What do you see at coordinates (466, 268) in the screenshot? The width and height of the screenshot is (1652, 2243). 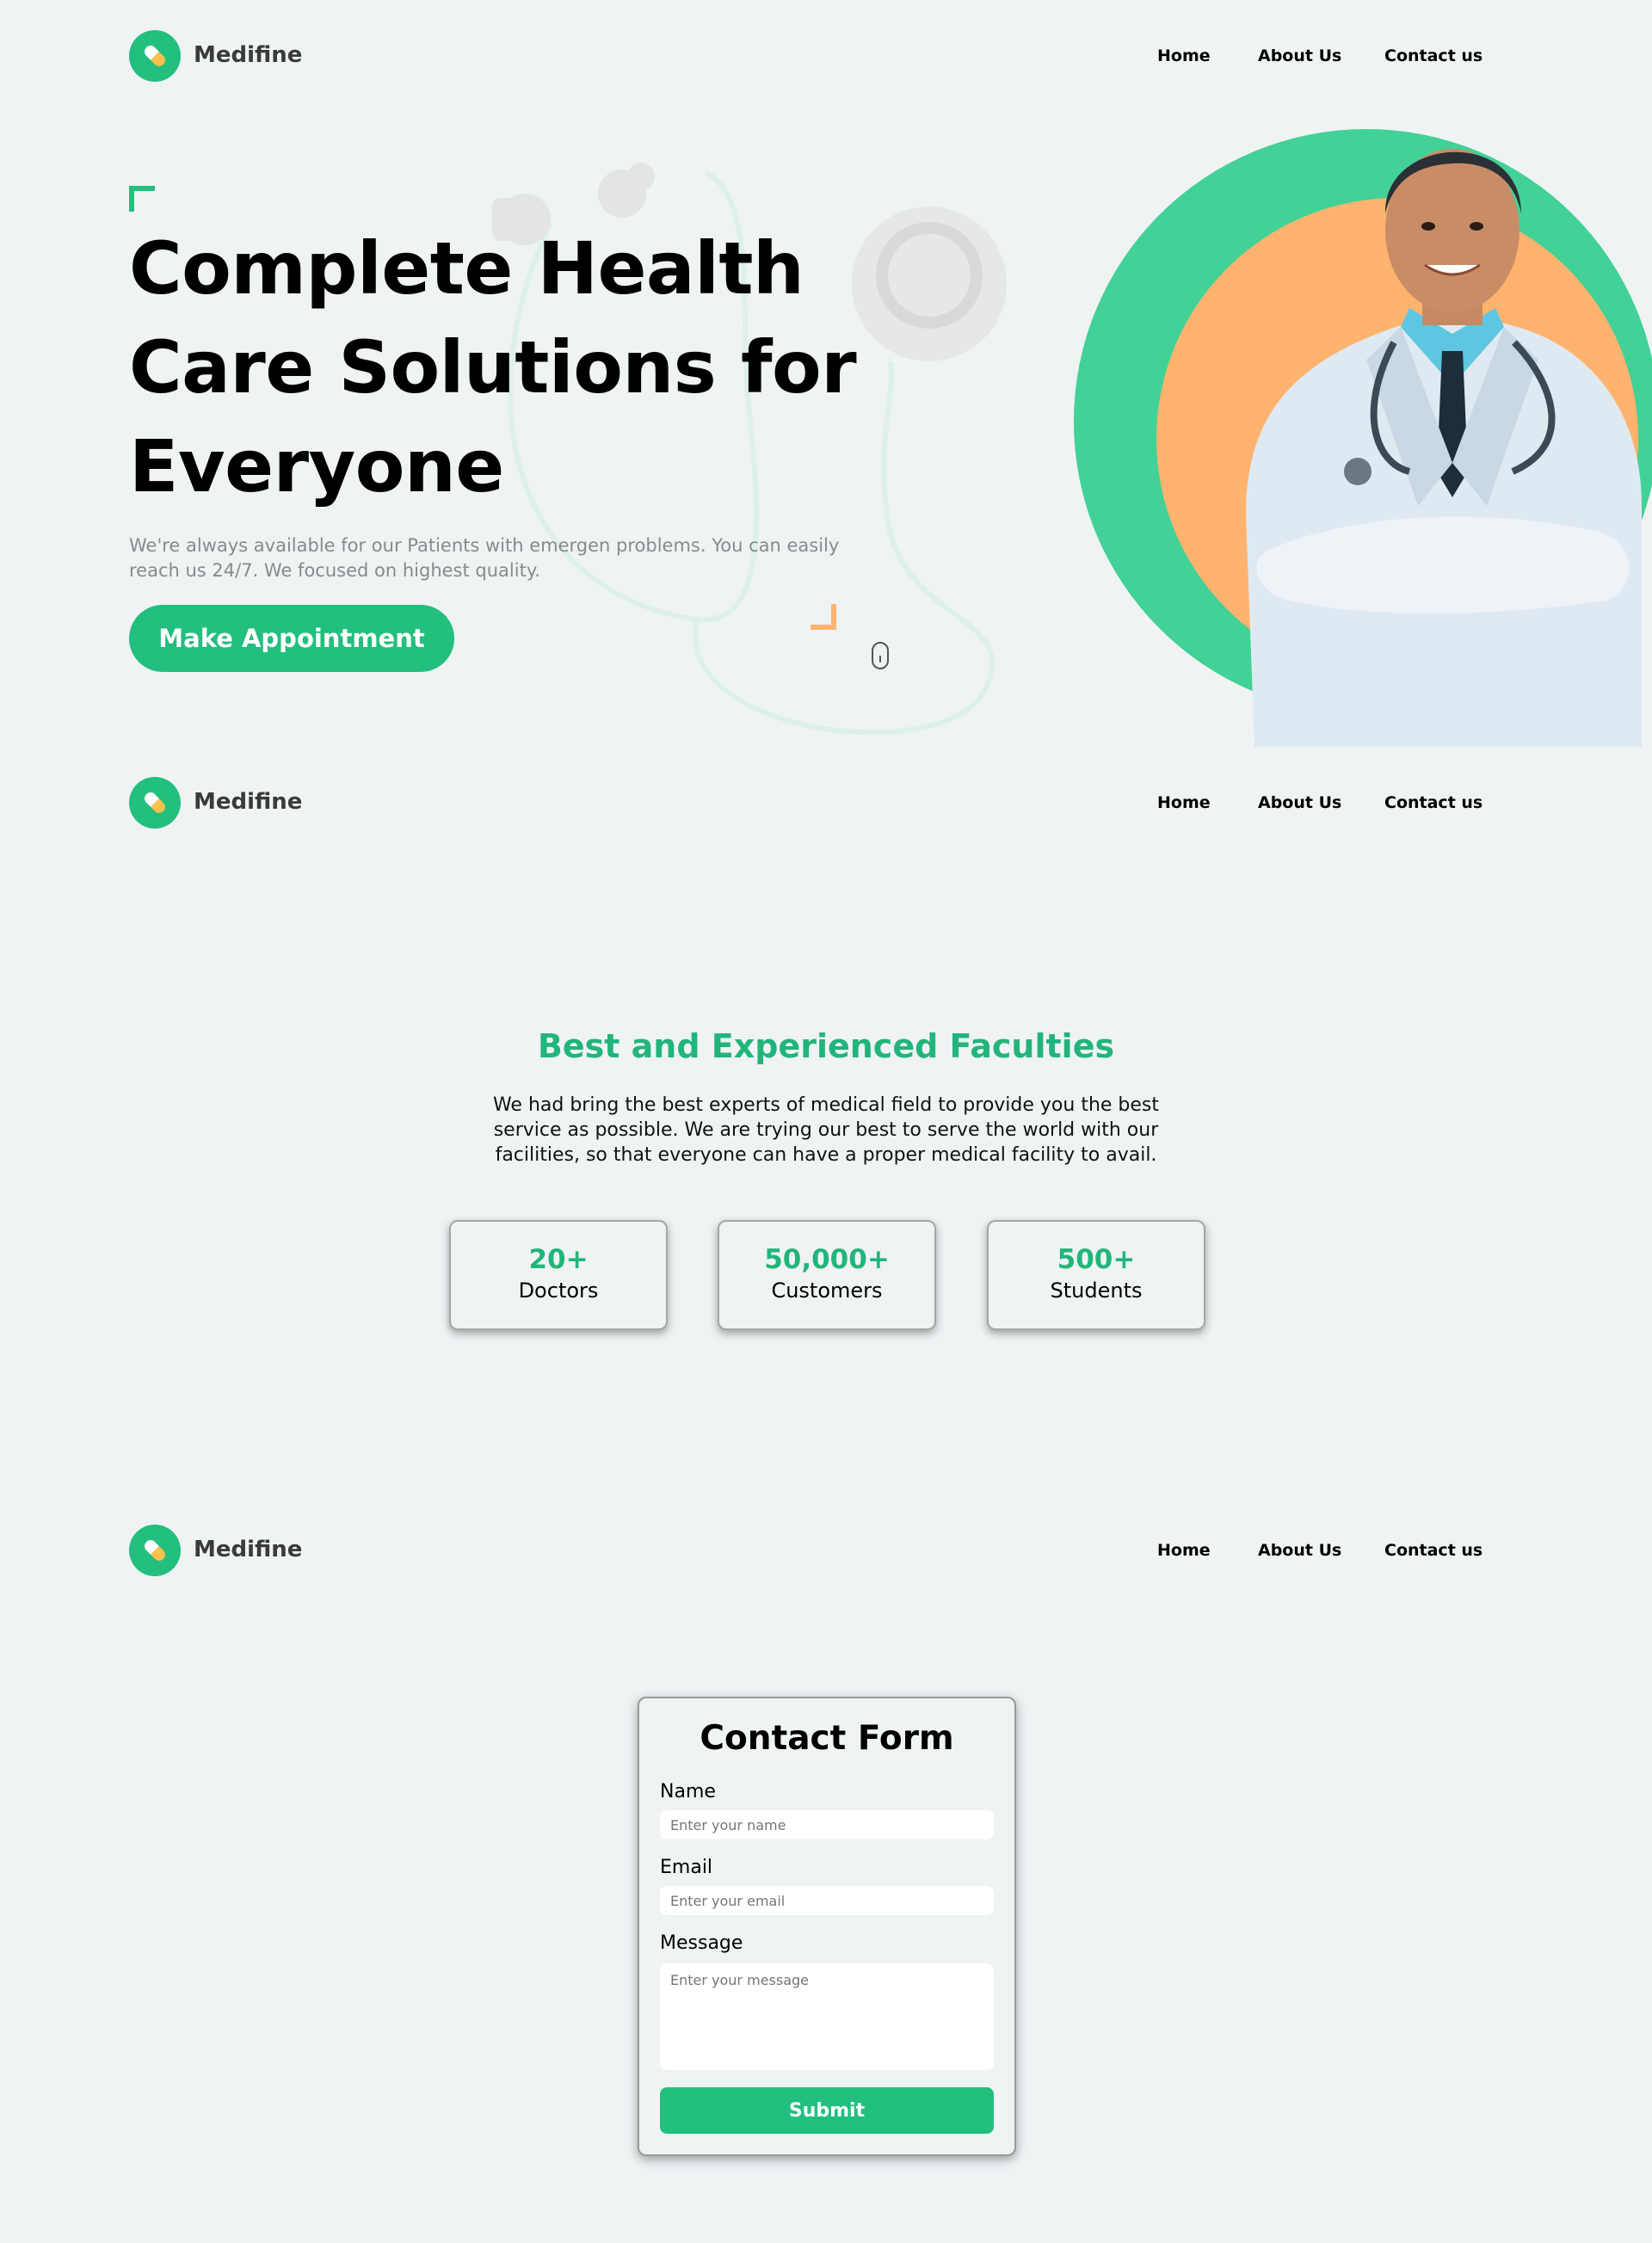 I see `hero-title-line-1: Complete Health` at bounding box center [466, 268].